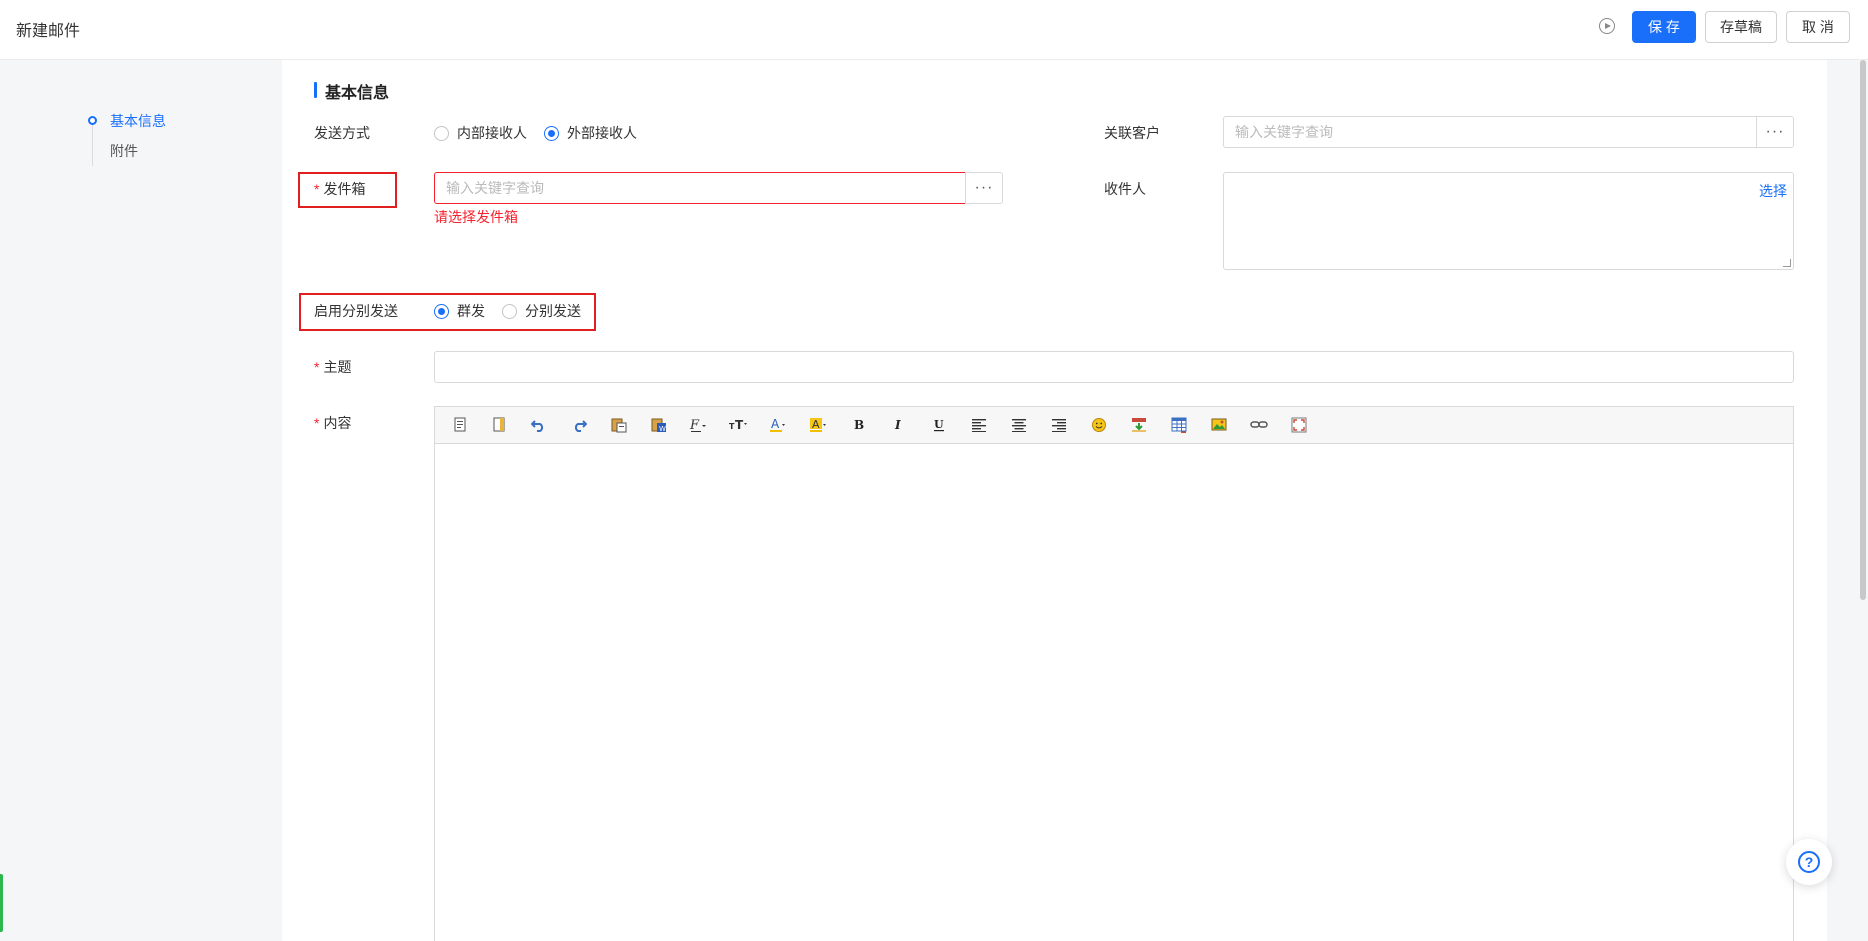 The image size is (1868, 941). Describe the element at coordinates (1741, 27) in the screenshot. I see `save-draft-button: 存草稿` at that location.